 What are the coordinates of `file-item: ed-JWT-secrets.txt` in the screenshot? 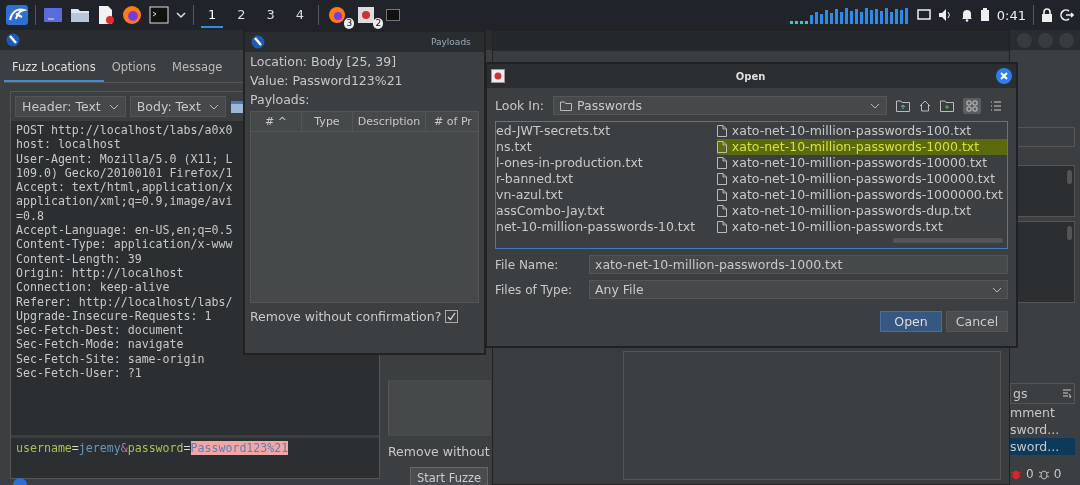 It's located at (606, 131).